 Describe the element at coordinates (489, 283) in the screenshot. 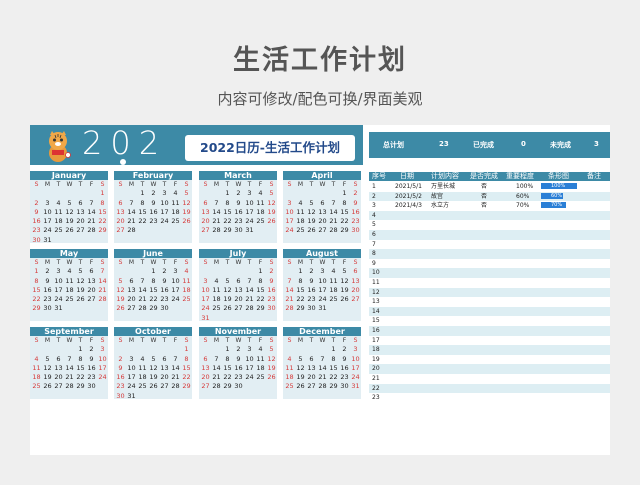

I see `table-row: 11` at that location.